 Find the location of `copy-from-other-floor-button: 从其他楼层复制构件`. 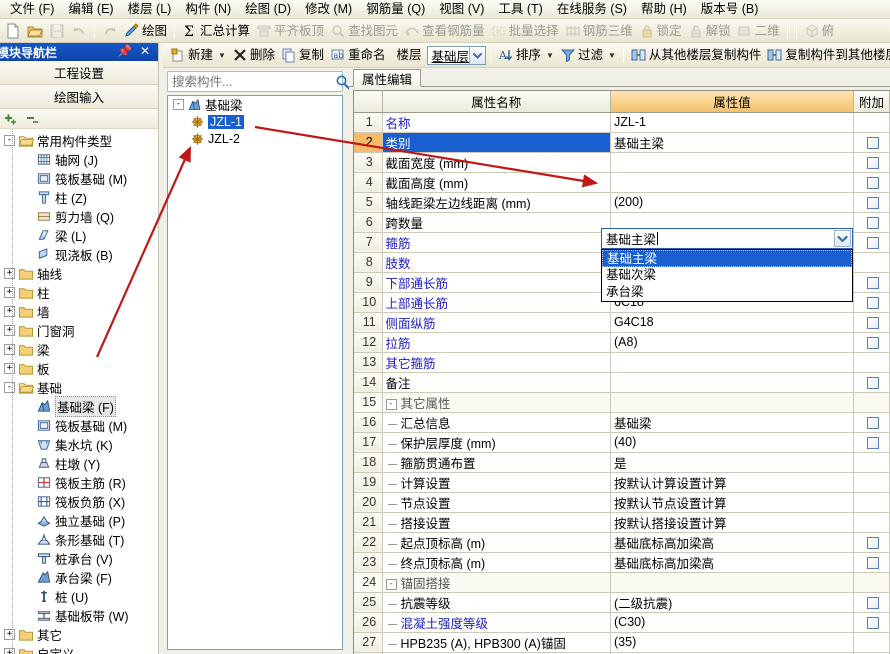

copy-from-other-floor-button: 从其他楼层复制构件 is located at coordinates (696, 55).